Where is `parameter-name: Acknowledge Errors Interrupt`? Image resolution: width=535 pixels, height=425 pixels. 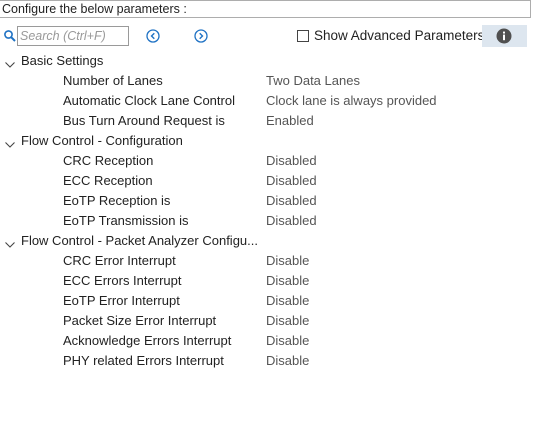 parameter-name: Acknowledge Errors Interrupt is located at coordinates (147, 340).